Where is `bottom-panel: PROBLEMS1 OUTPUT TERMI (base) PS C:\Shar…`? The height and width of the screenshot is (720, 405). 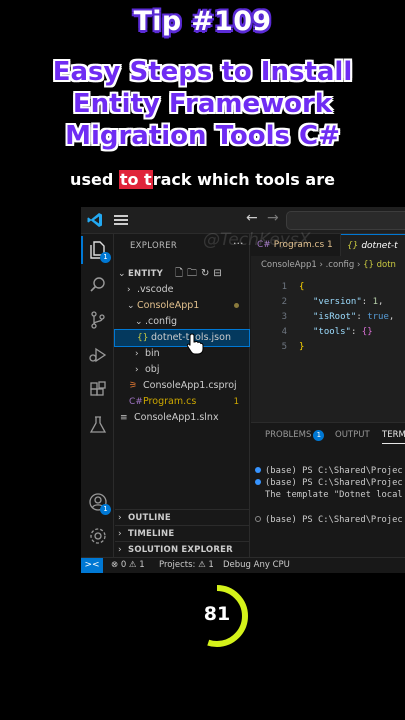 bottom-panel: PROBLEMS1 OUTPUT TERMI (base) PS C:\Shar… is located at coordinates (328, 489).